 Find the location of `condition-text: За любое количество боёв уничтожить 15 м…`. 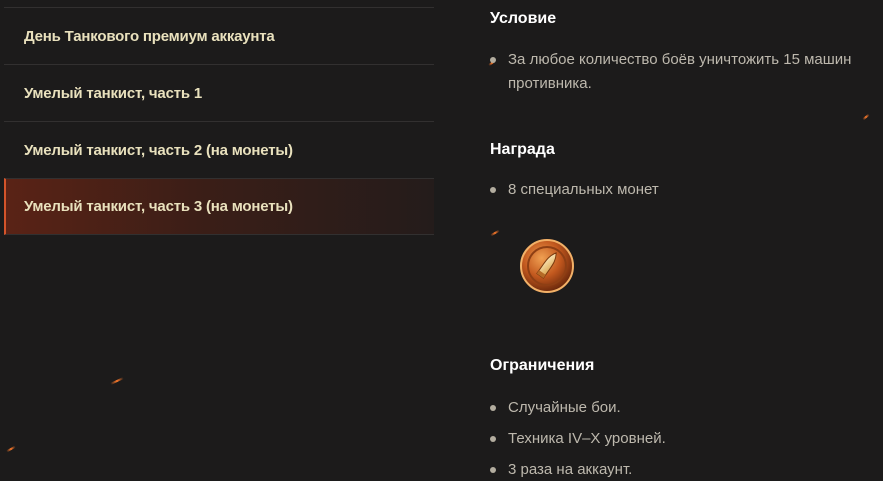

condition-text: За любое количество боёв уничтожить 15 м… is located at coordinates (680, 71).